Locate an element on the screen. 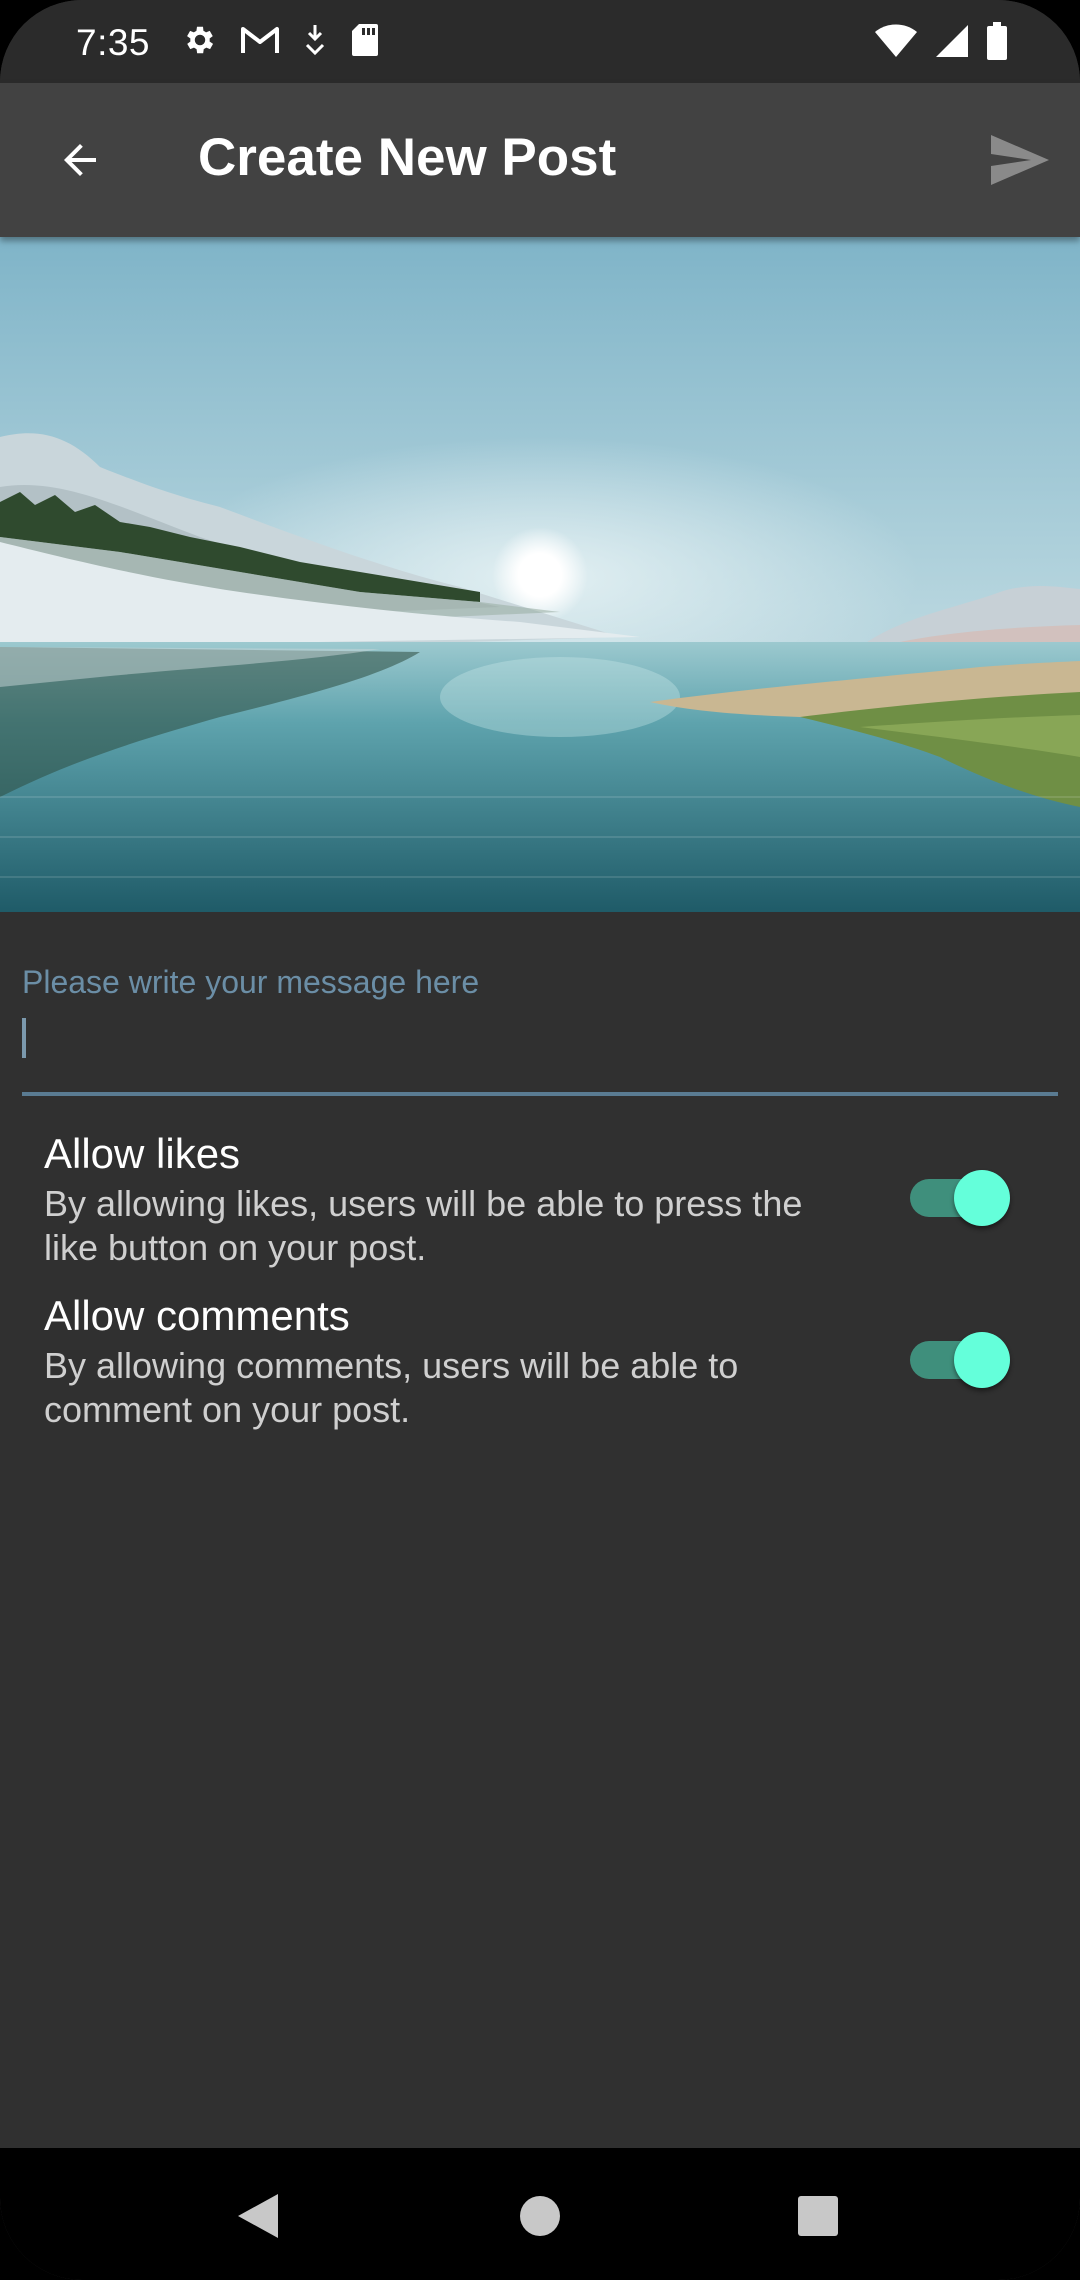  allow-comments-toggle is located at coordinates (960, 1360).